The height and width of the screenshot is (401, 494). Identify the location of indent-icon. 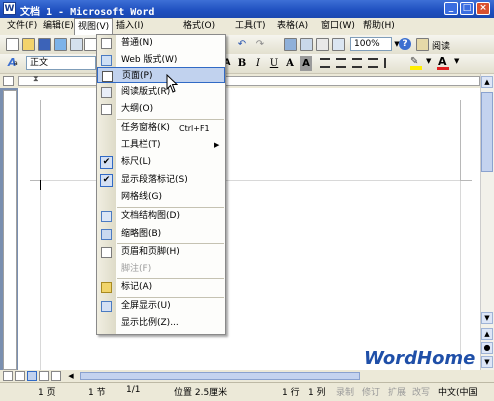
(389, 63).